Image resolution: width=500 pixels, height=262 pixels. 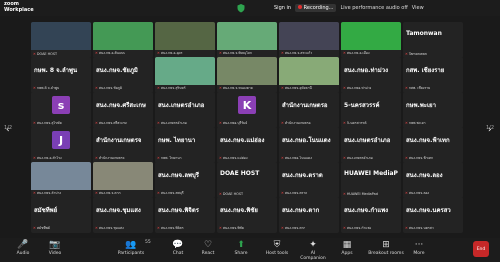 I want to click on breakout-label: Breakout rooms, so click(x=386, y=253).